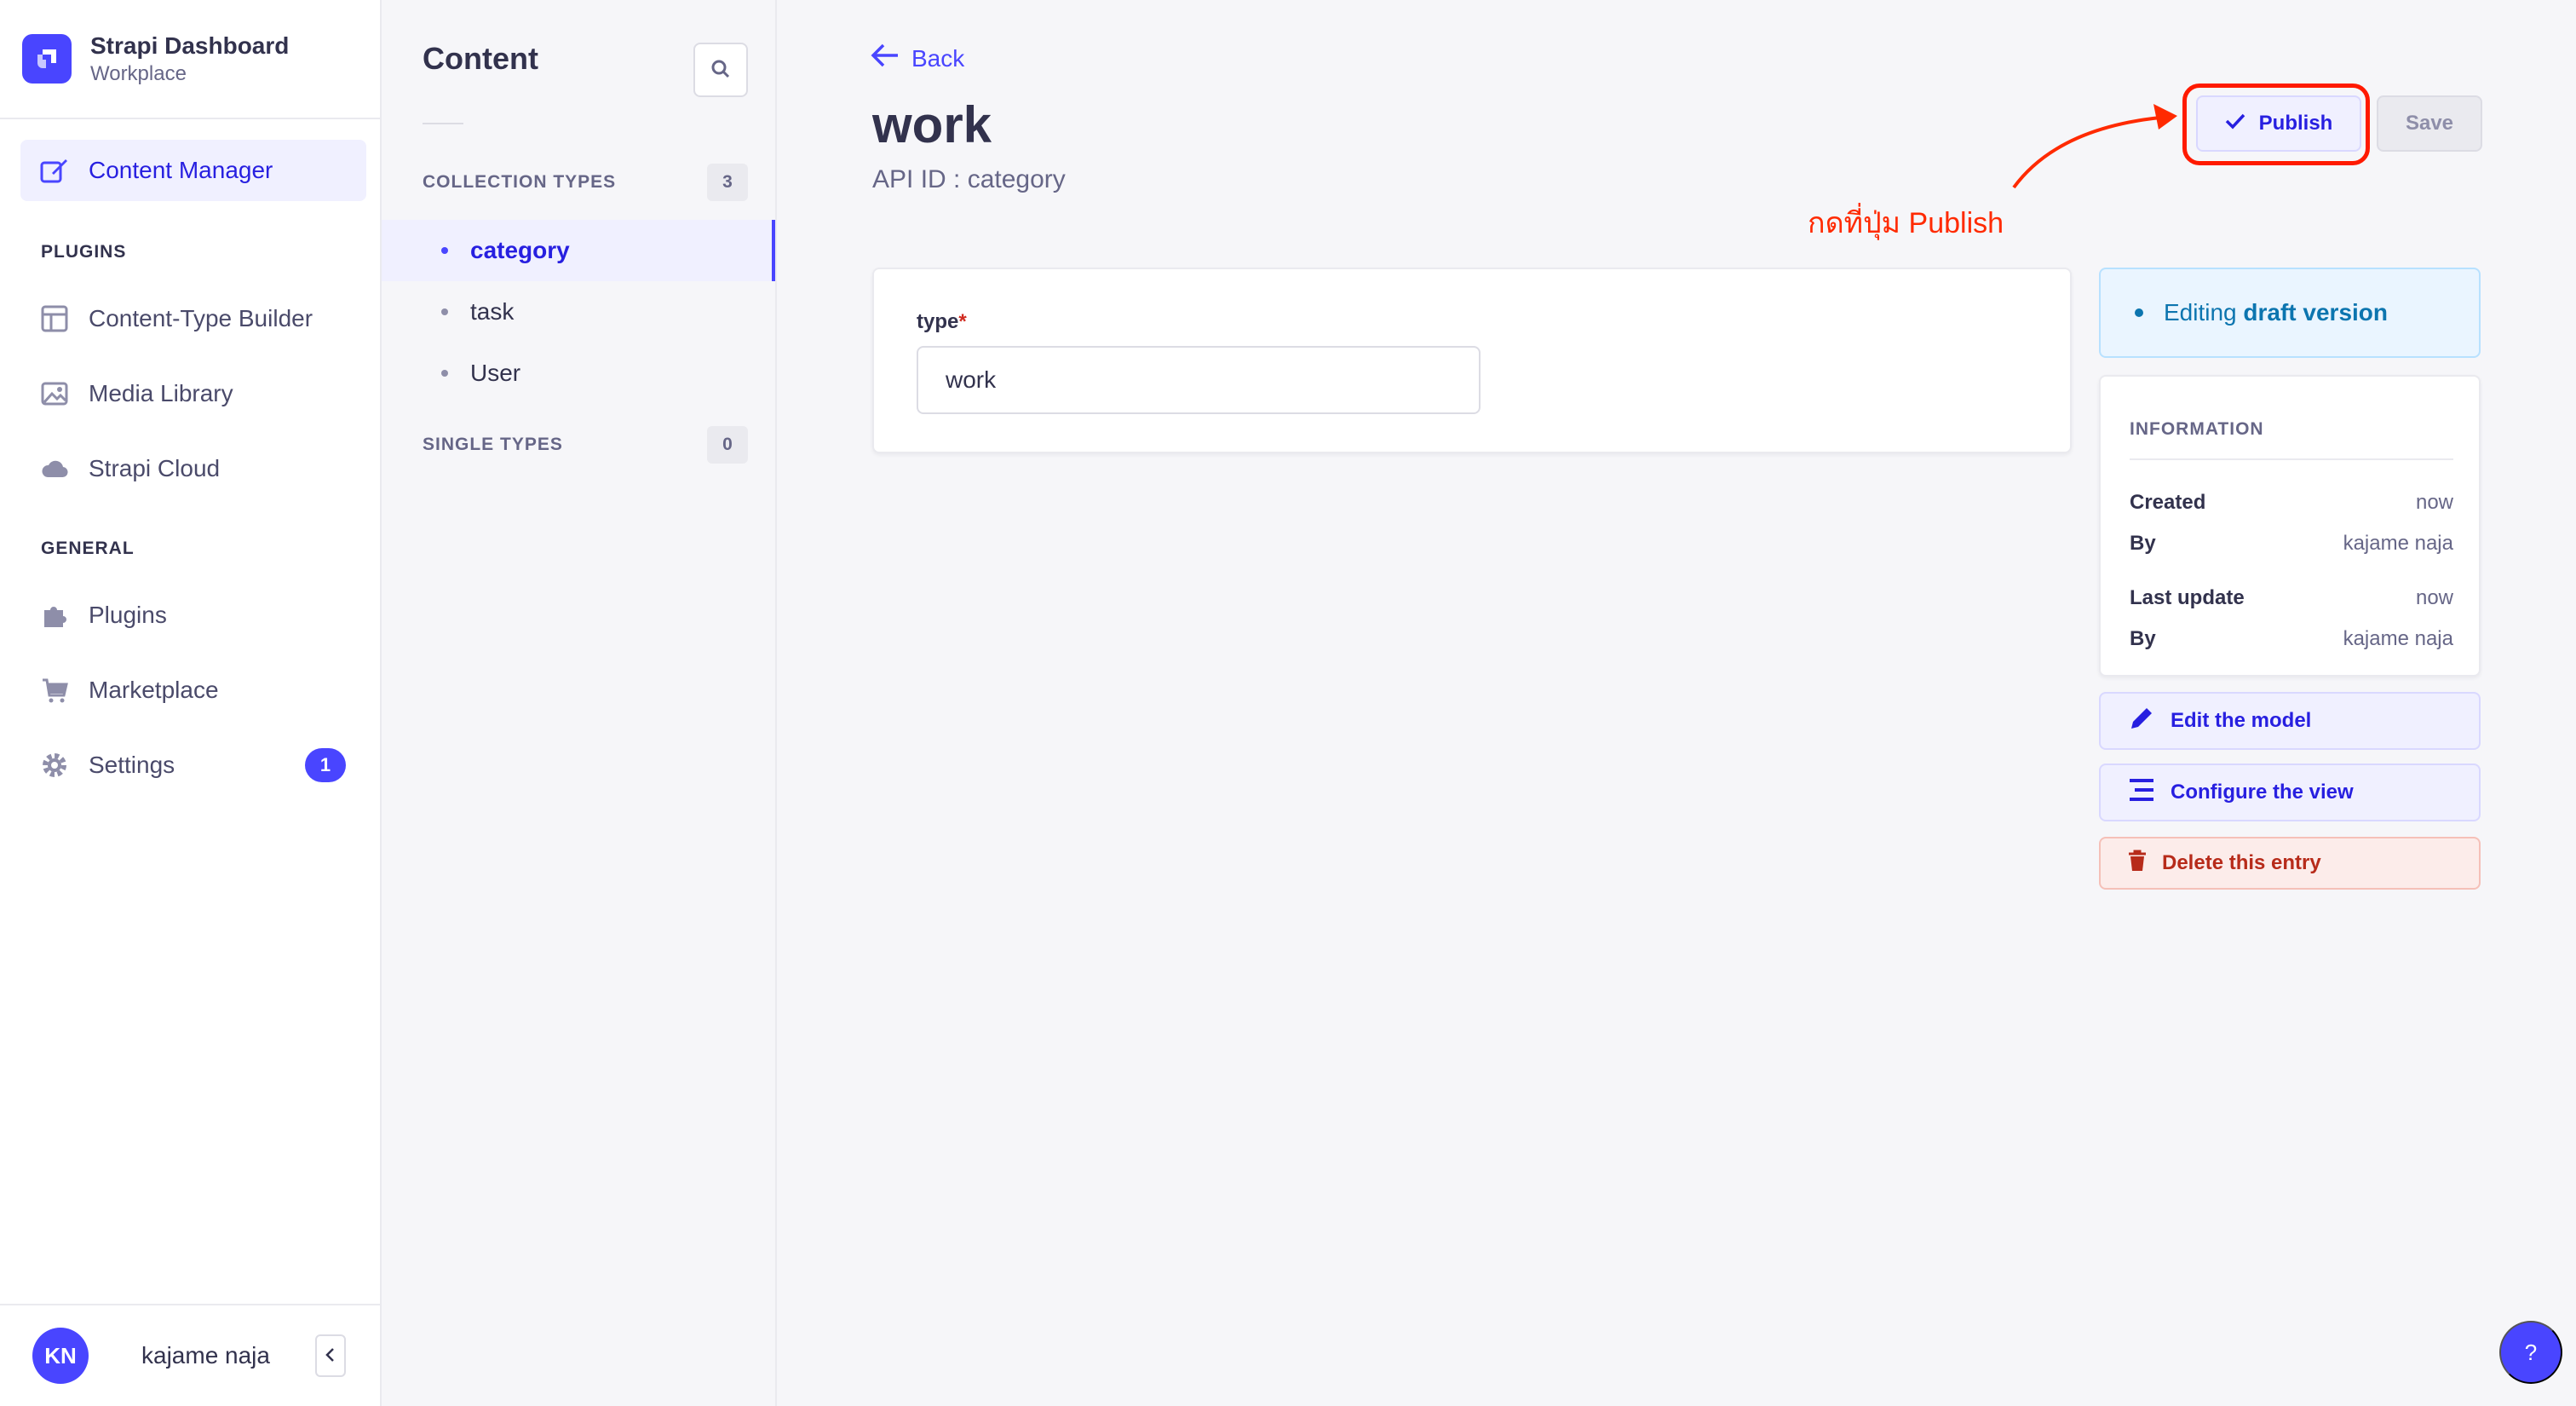 This screenshot has height=1406, width=2576. I want to click on annotation-arrow-icon, so click(2094, 146).